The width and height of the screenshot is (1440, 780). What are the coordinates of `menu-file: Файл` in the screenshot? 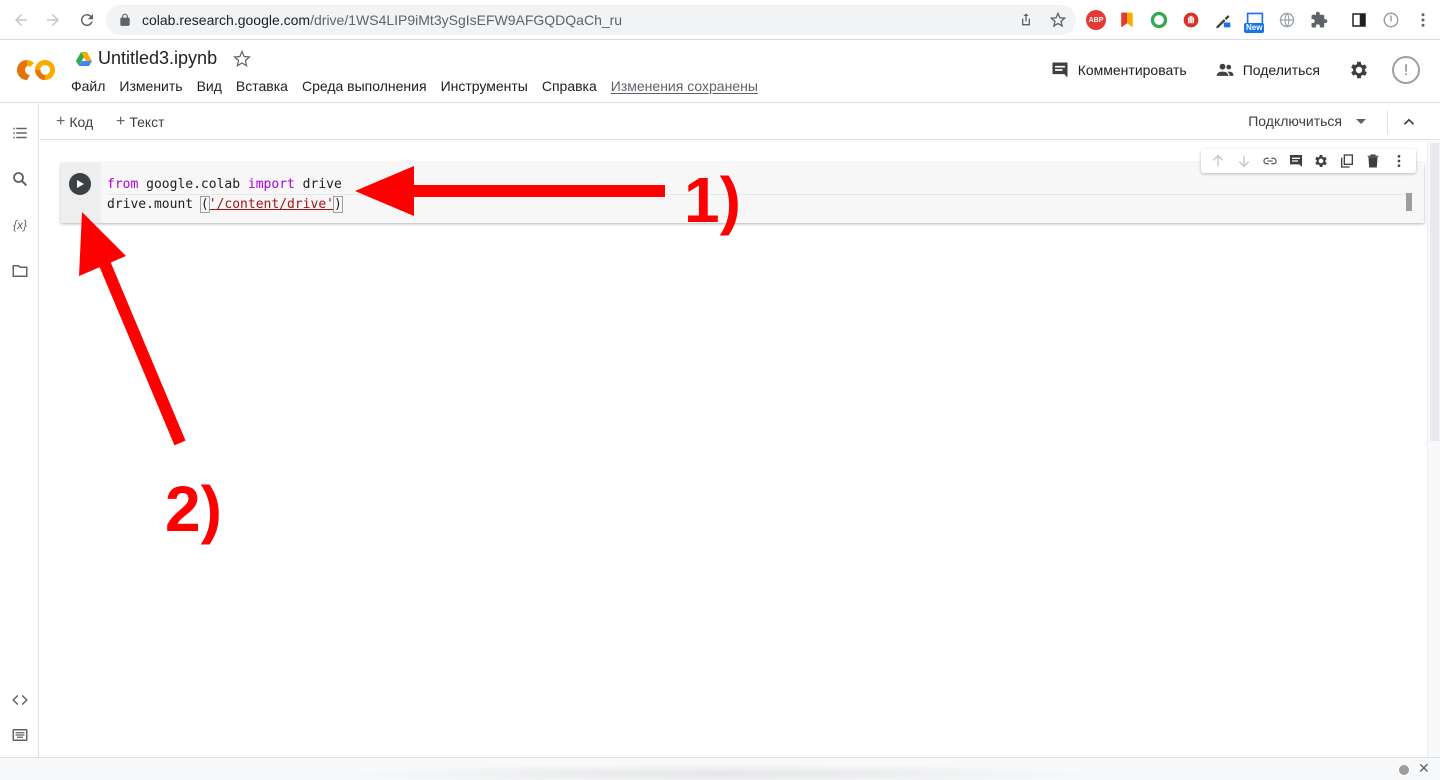 It's located at (88, 86).